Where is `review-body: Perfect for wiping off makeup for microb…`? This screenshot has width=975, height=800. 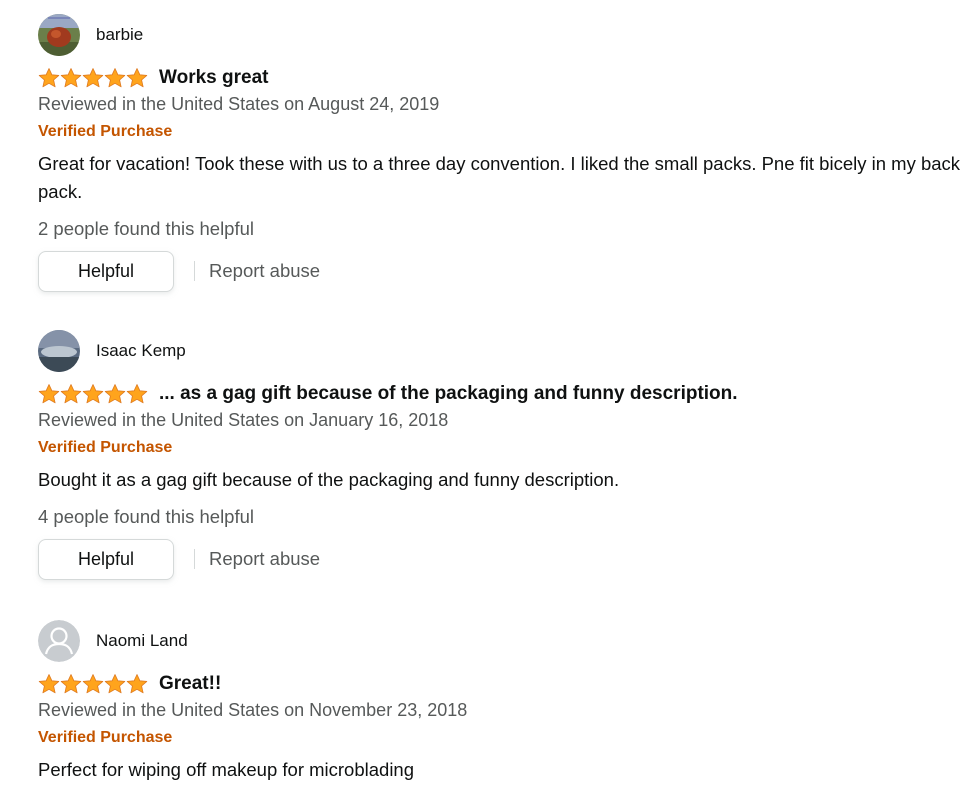 review-body: Perfect for wiping off makeup for microb… is located at coordinates (226, 769).